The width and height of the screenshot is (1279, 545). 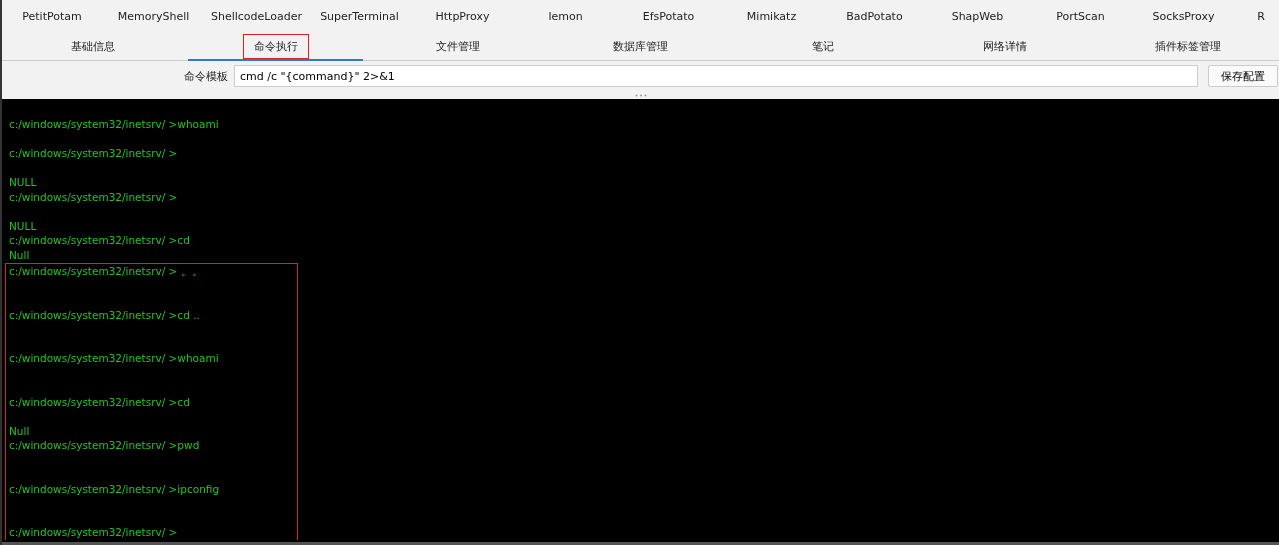 I want to click on save-button: 保存配置, so click(x=1243, y=76).